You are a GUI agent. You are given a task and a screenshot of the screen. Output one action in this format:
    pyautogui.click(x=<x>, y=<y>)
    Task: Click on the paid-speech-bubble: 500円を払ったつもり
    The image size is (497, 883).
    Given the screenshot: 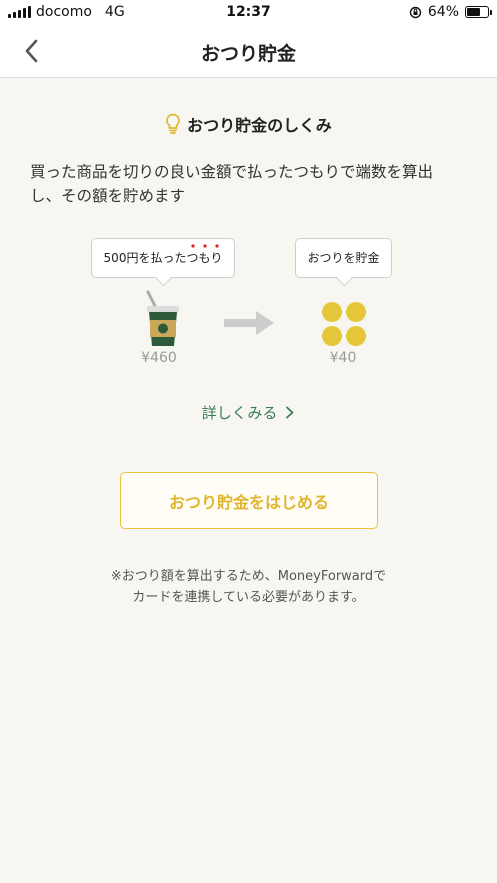 What is the action you would take?
    pyautogui.click(x=163, y=258)
    